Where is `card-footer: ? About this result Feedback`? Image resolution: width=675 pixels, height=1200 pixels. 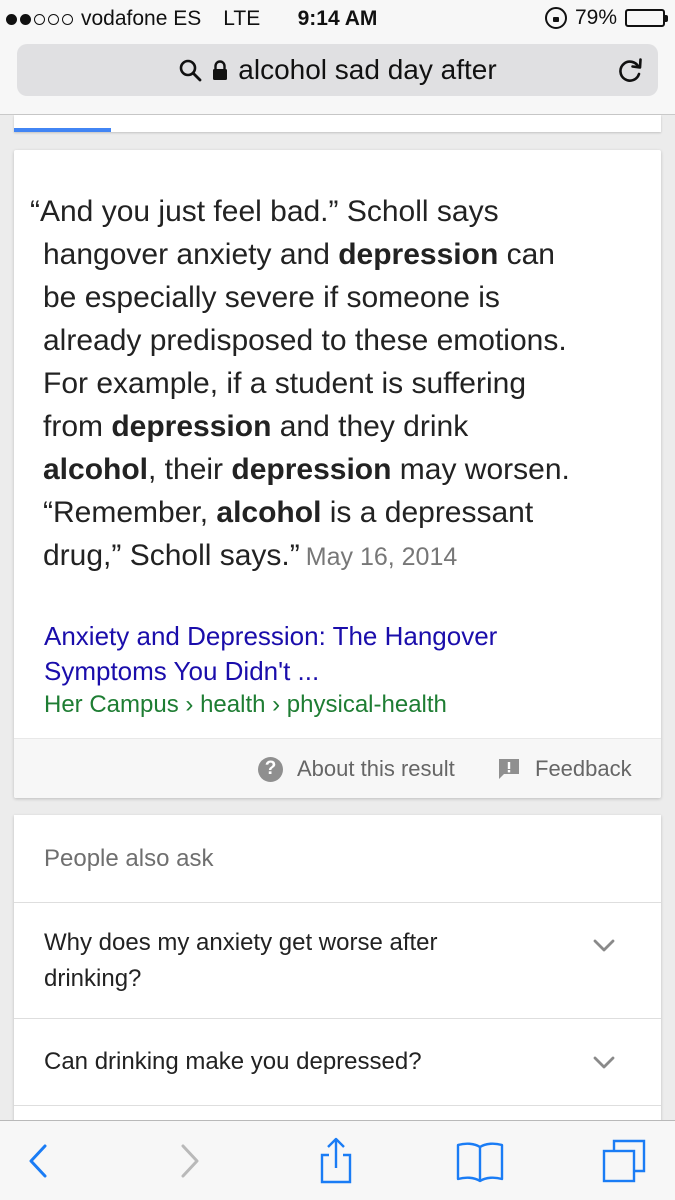
card-footer: ? About this result Feedback is located at coordinates (337, 768).